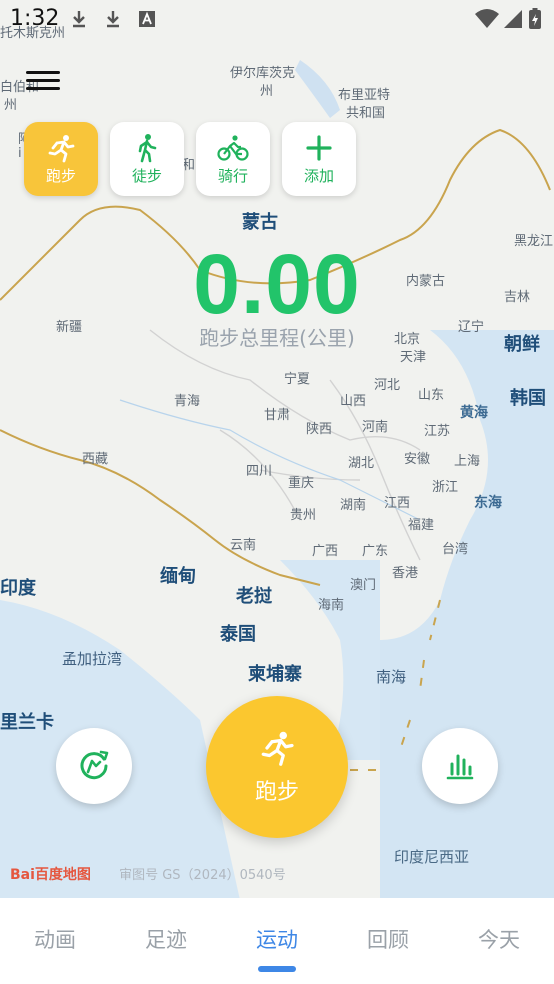  I want to click on tab-label: 骑行, so click(232, 175).